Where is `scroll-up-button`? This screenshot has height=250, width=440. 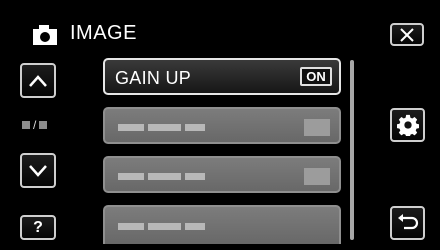 scroll-up-button is located at coordinates (38, 80).